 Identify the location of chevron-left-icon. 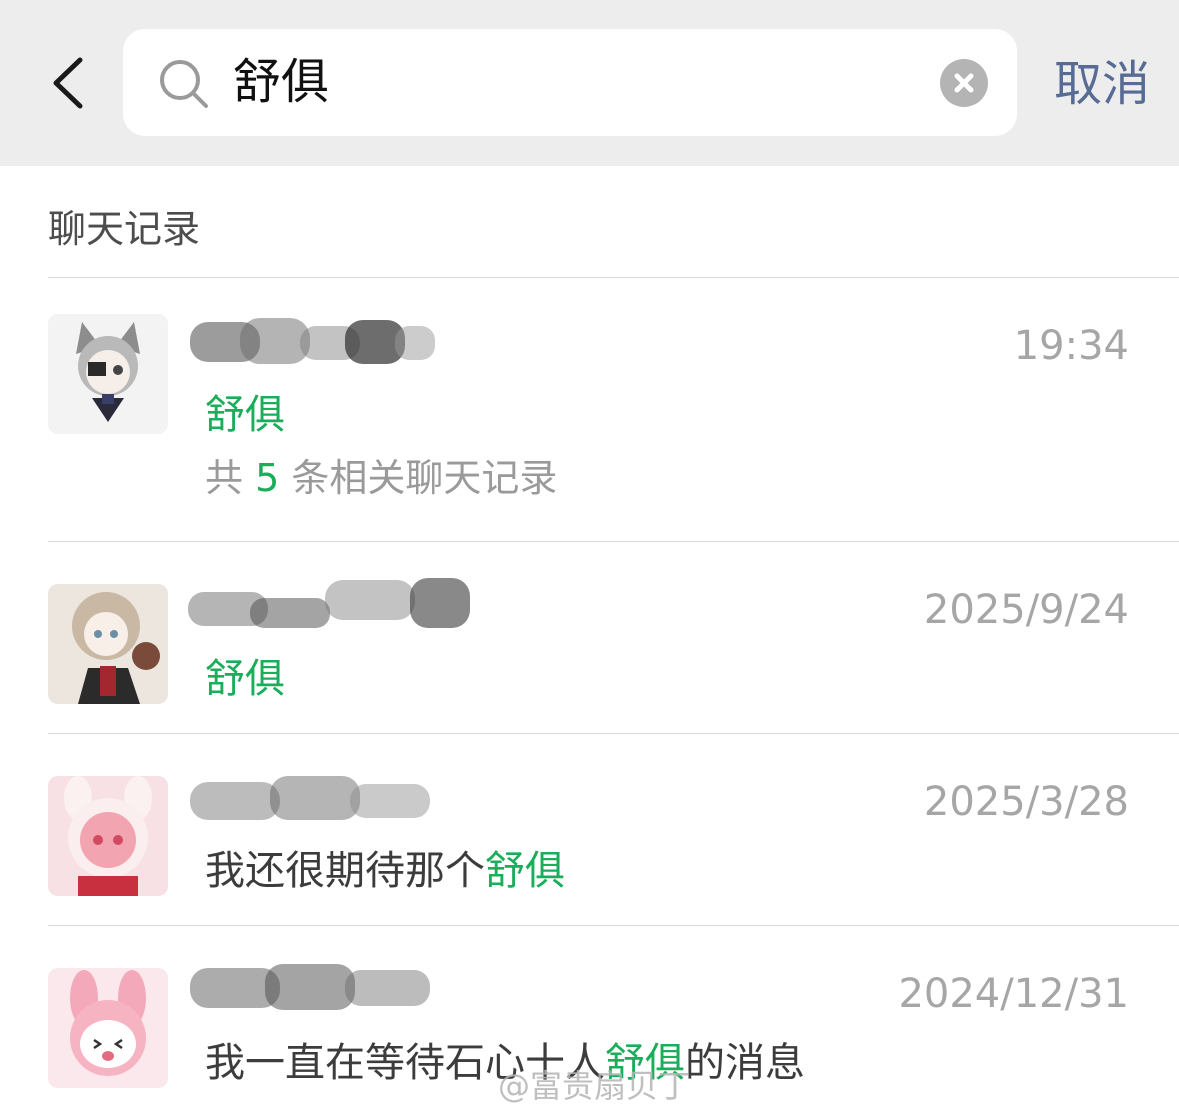
(68, 83).